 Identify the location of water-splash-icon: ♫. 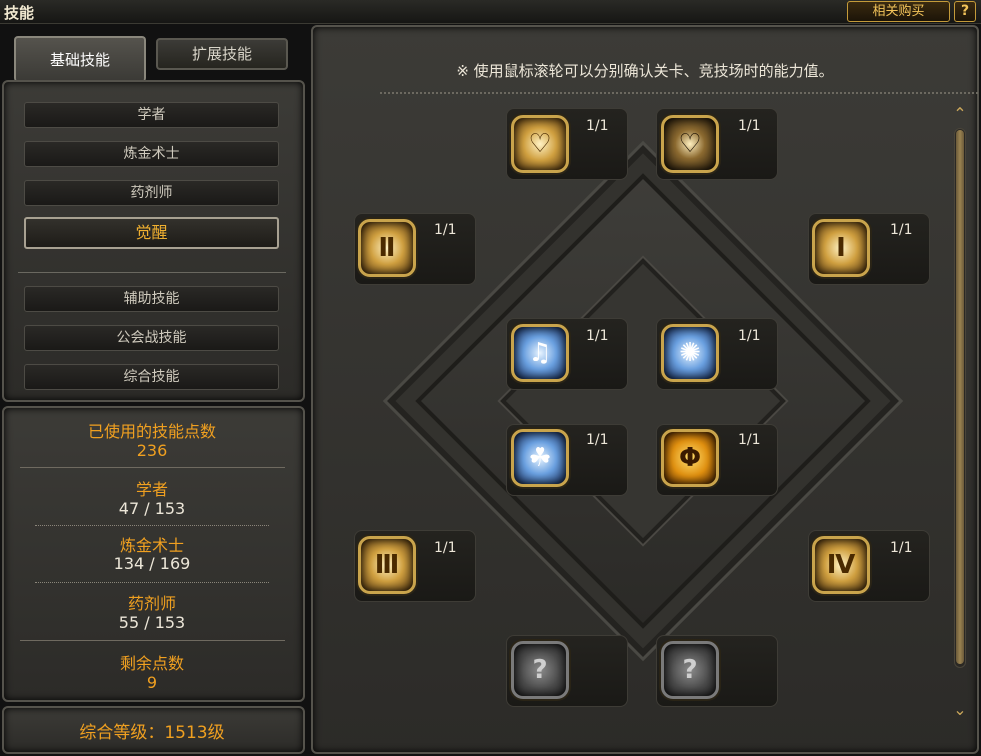
(540, 353).